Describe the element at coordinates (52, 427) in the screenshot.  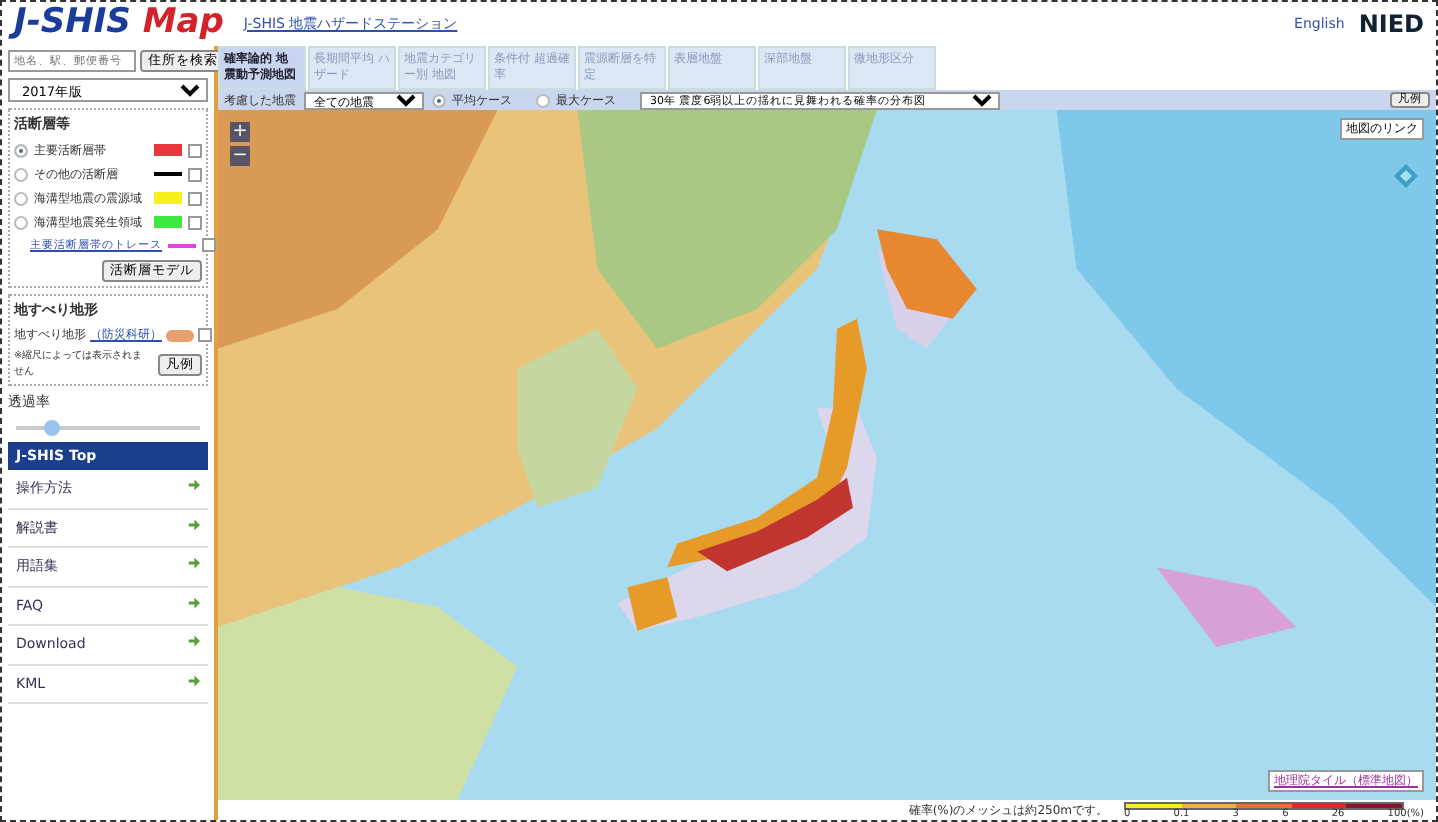
I see `slider-thumb` at that location.